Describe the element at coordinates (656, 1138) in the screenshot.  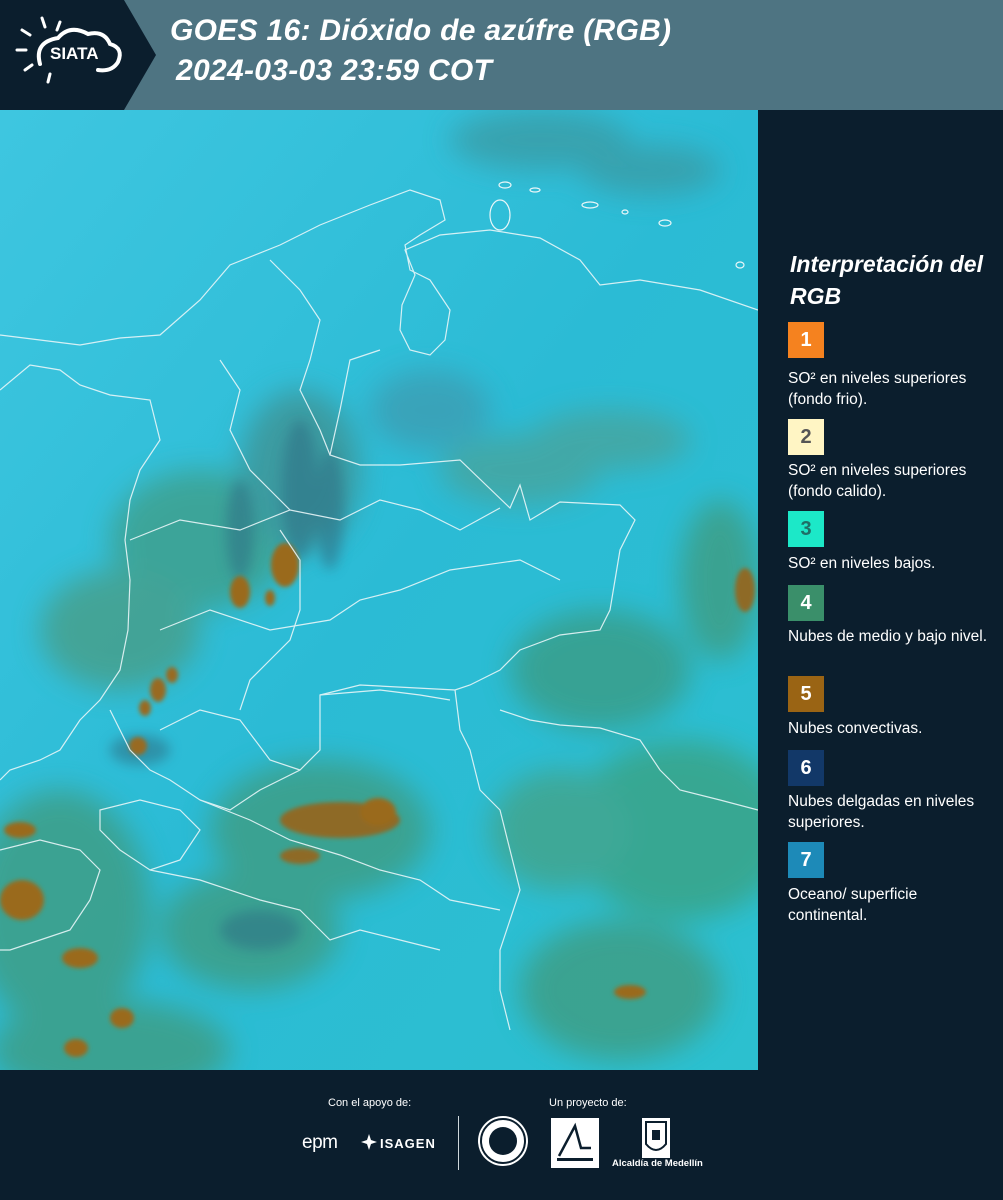
I see `alcaldia-shield-icon` at that location.